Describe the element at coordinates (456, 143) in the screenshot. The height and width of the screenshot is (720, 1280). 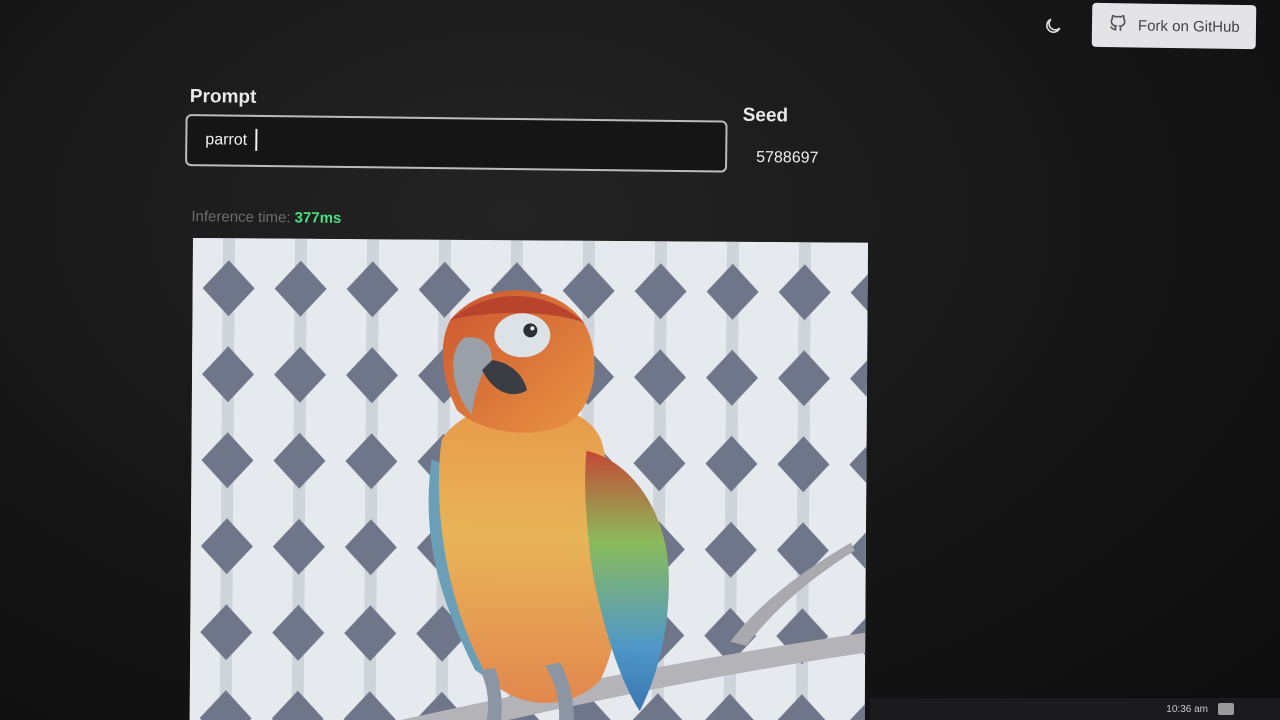
I see `prompt-input` at that location.